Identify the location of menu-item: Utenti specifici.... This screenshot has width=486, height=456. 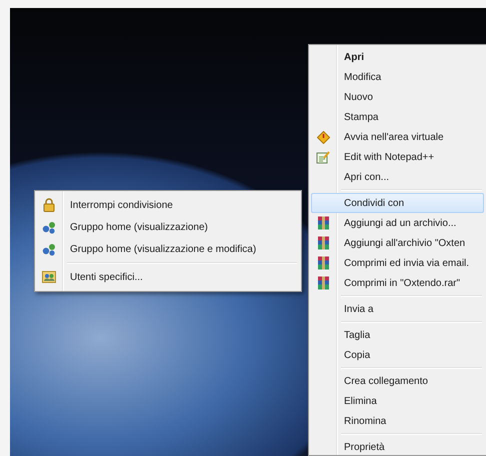
(168, 277).